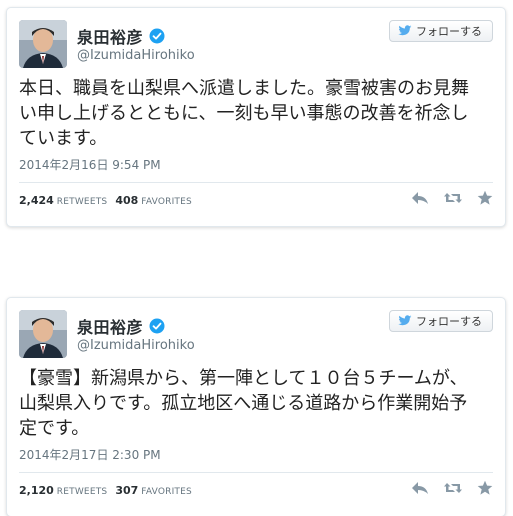 This screenshot has width=513, height=516. Describe the element at coordinates (127, 490) in the screenshot. I see `favorite-count: 307` at that location.